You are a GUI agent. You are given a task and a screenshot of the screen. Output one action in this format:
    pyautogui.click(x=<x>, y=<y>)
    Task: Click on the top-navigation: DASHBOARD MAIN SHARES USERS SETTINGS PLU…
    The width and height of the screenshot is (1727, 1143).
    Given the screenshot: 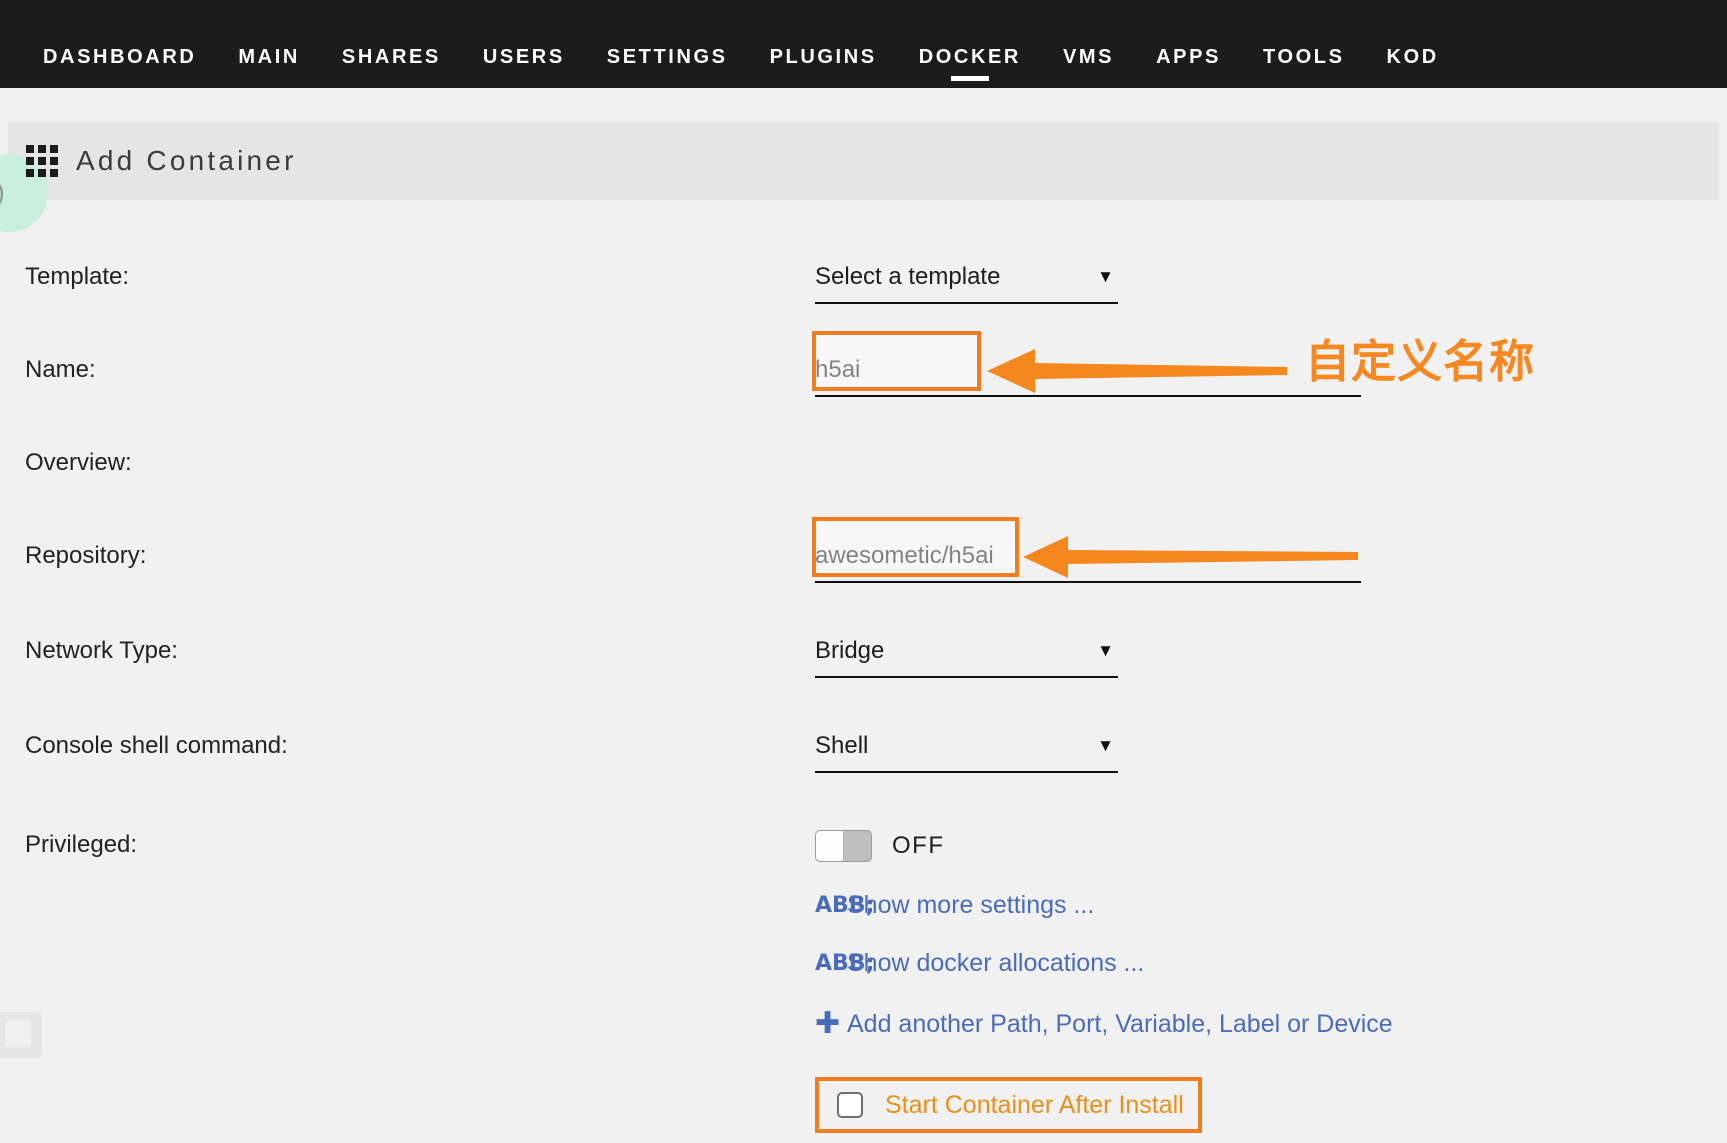 What is the action you would take?
    pyautogui.click(x=863, y=44)
    